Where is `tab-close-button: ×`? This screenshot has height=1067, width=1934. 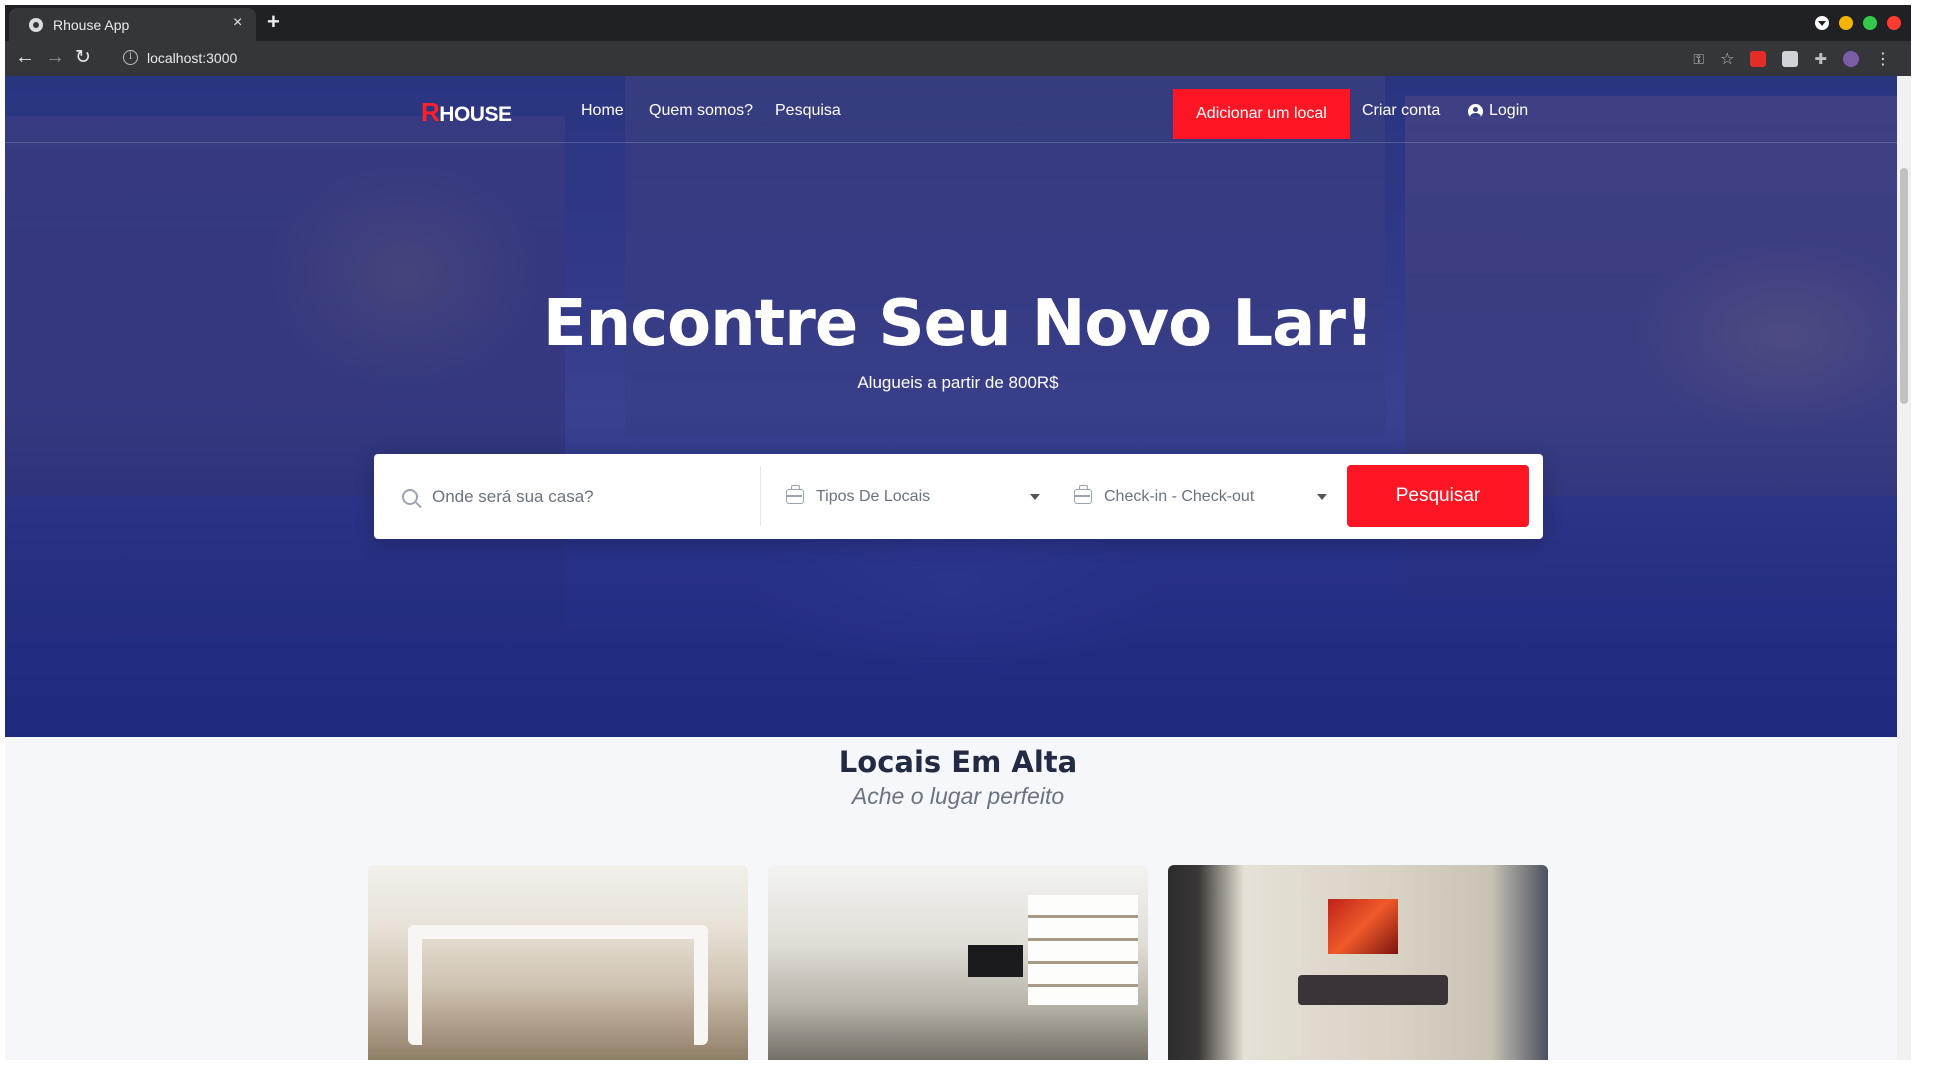 tab-close-button: × is located at coordinates (237, 23).